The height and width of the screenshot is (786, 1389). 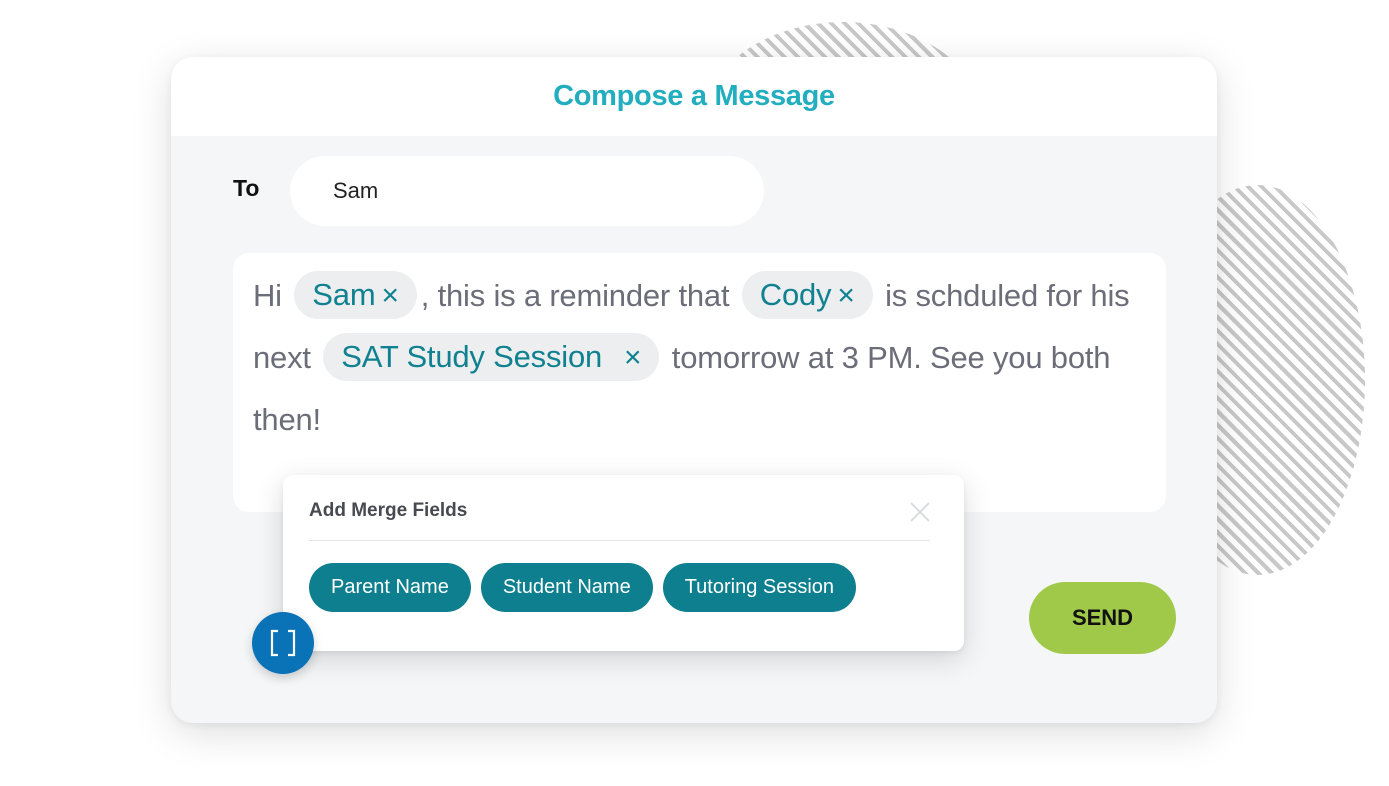 I want to click on merge-field-parent-name: Parent Name, so click(x=390, y=587).